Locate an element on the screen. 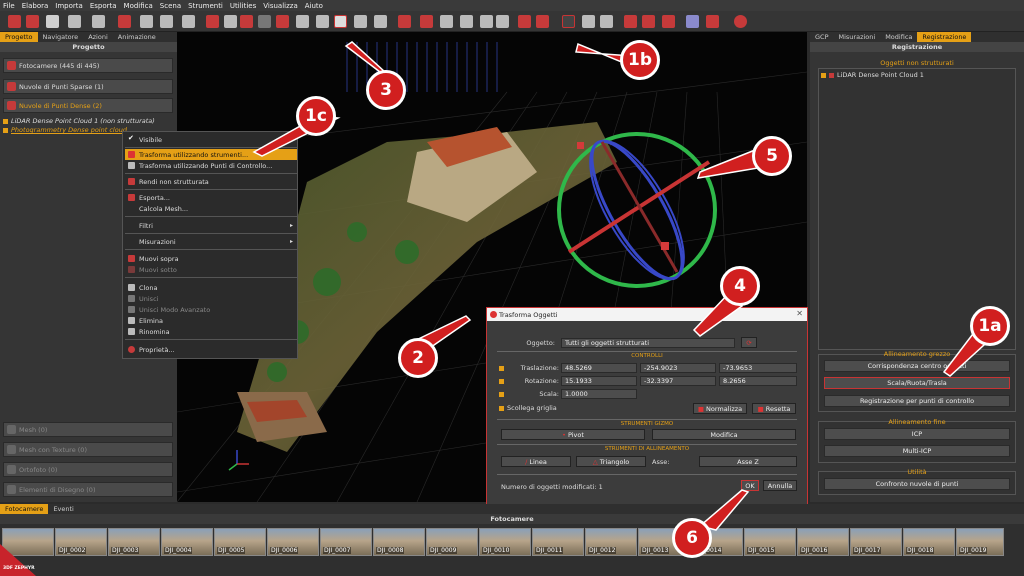 This screenshot has width=1024, height=576. callout-1a: 1a is located at coordinates (990, 326).